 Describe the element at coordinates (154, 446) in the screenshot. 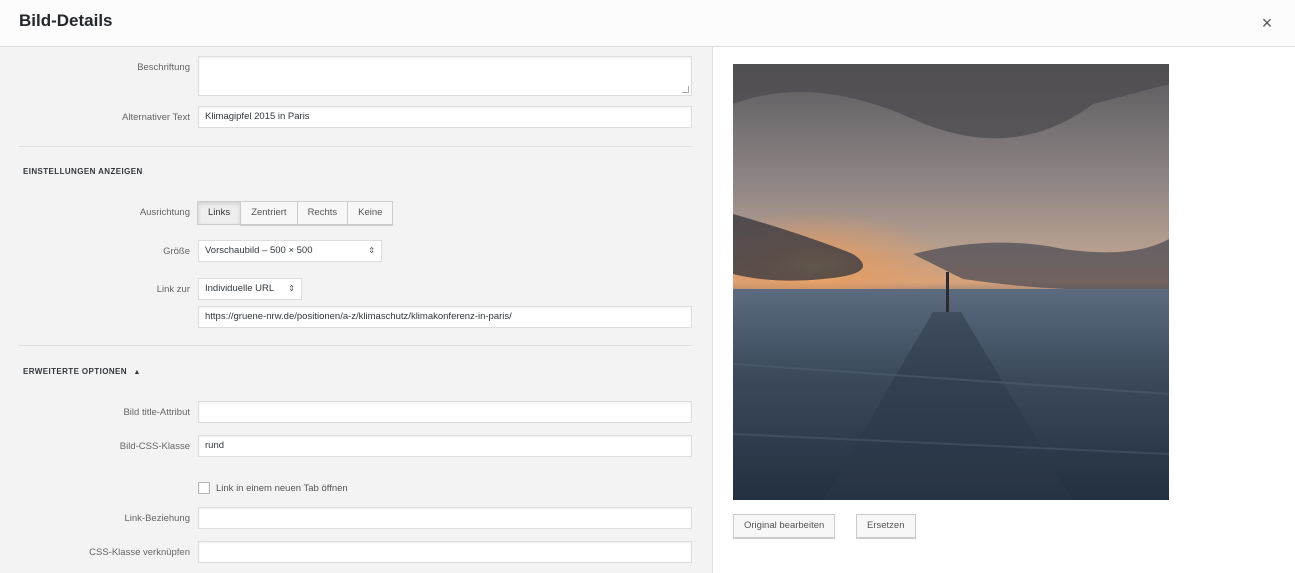

I see `css-class-label: Bild-CSS-Klasse` at that location.